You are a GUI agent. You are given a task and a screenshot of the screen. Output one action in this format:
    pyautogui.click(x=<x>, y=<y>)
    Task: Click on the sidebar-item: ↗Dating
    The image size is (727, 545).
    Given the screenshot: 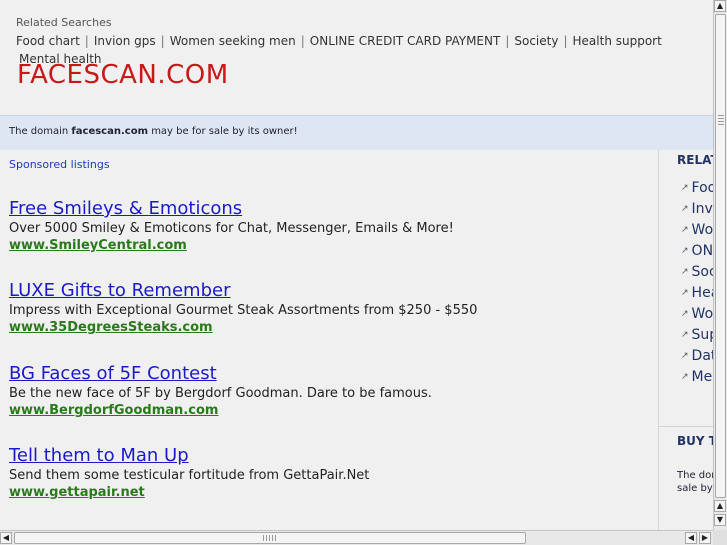 What is the action you would take?
    pyautogui.click(x=697, y=356)
    